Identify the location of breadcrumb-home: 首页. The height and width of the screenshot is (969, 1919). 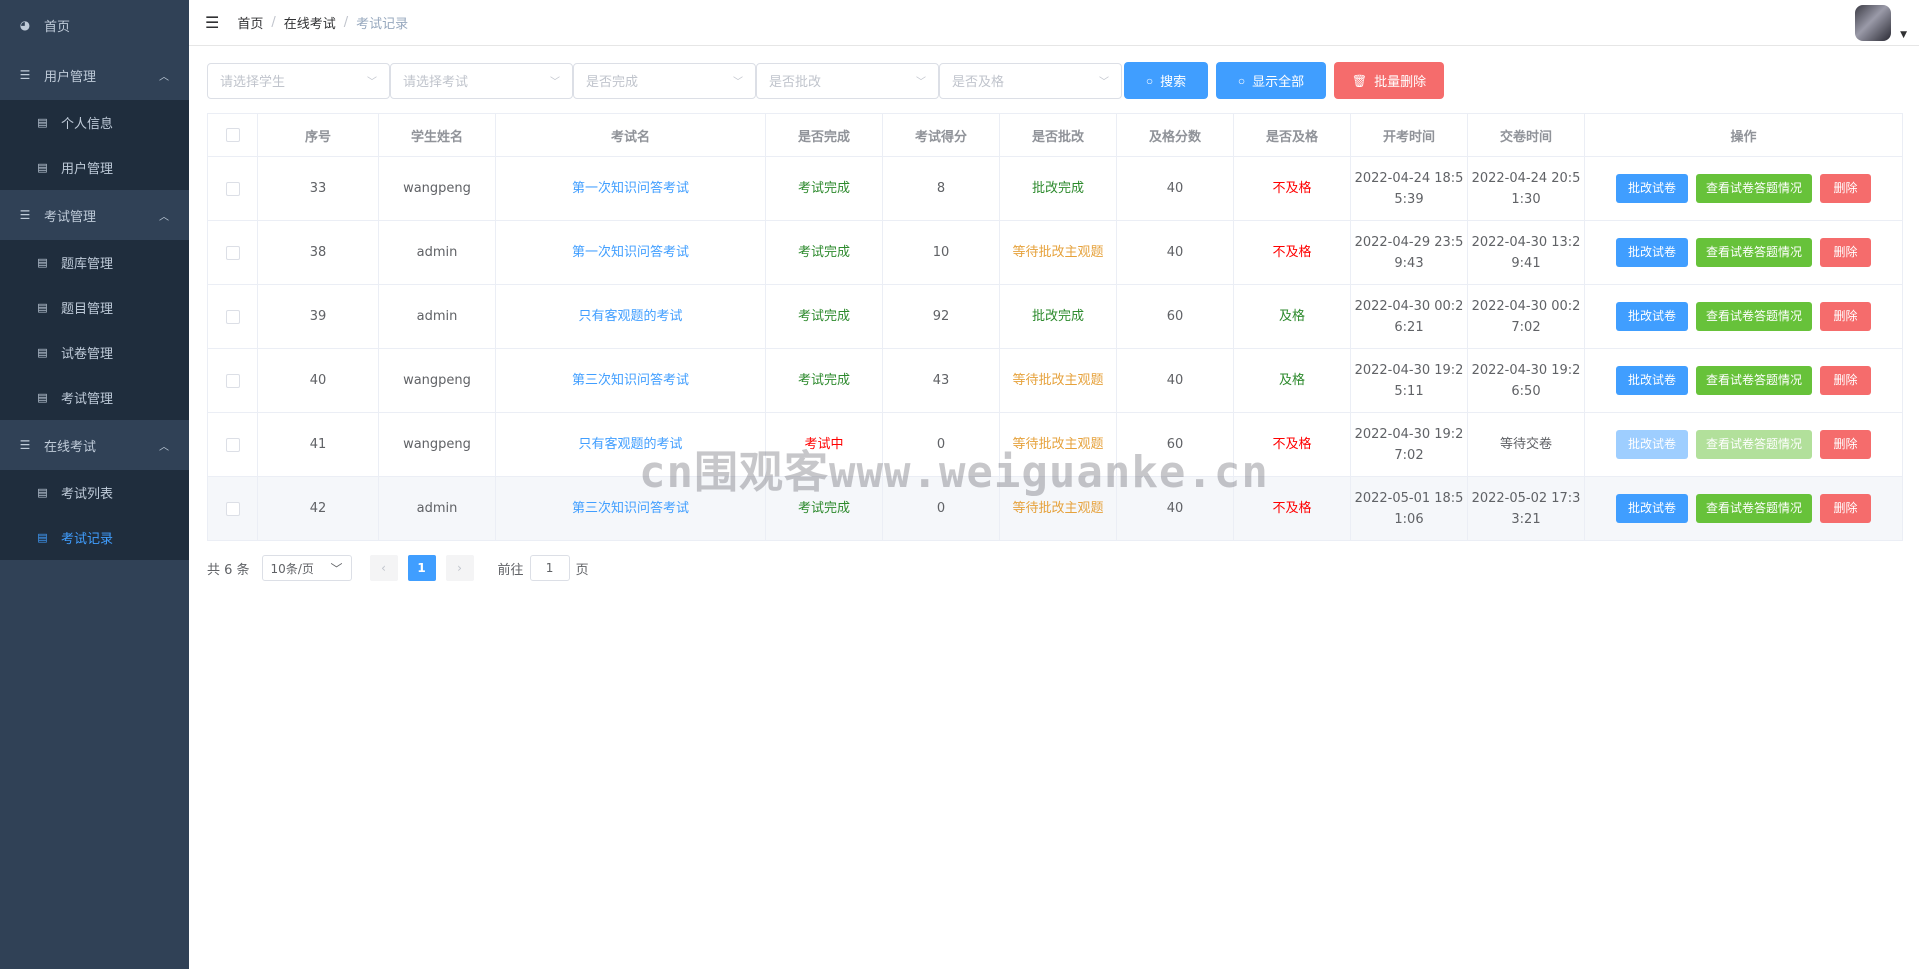
(250, 22).